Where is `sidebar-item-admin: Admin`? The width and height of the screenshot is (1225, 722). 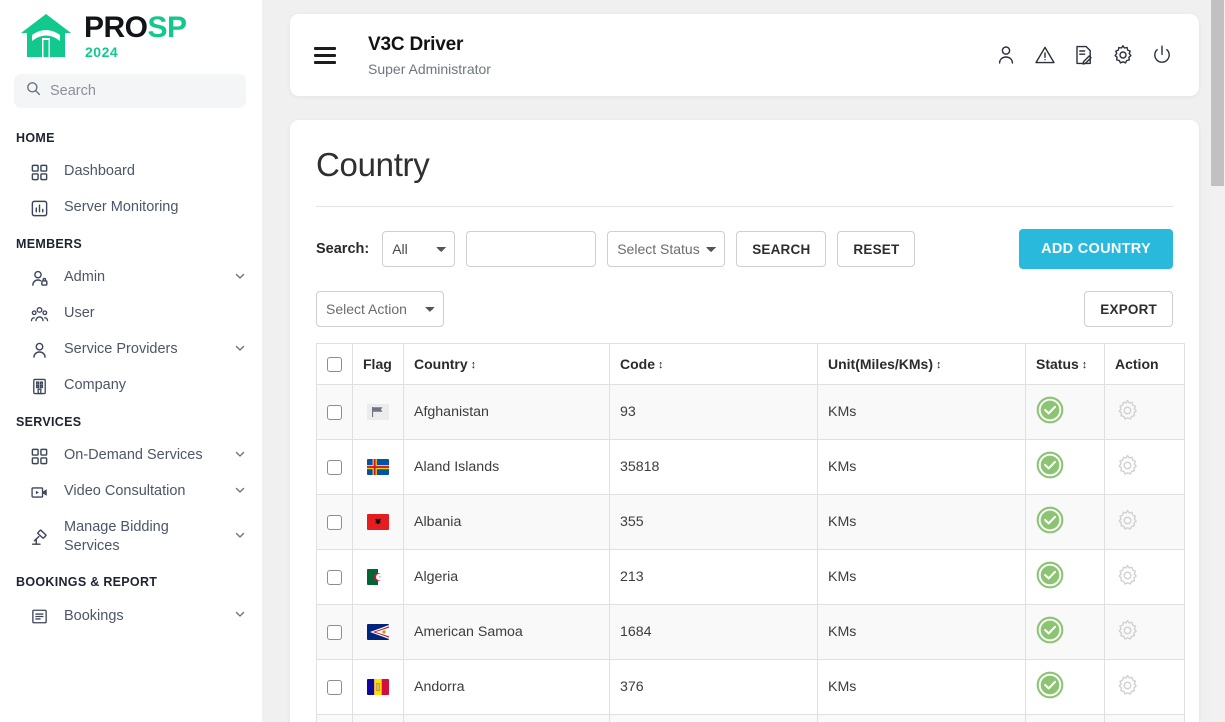 sidebar-item-admin: Admin is located at coordinates (131, 278).